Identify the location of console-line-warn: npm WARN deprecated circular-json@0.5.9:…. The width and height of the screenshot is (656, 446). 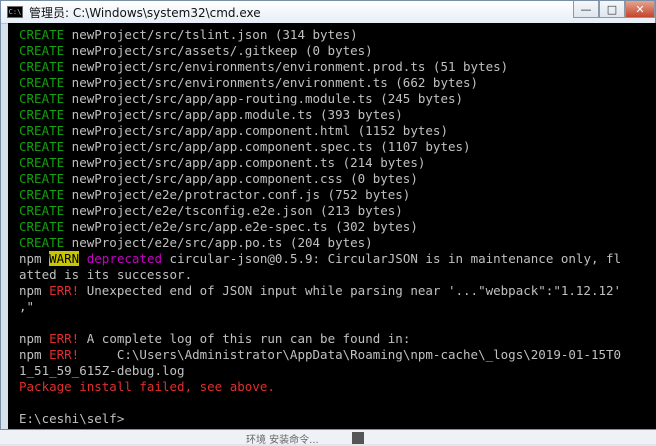
(337, 259).